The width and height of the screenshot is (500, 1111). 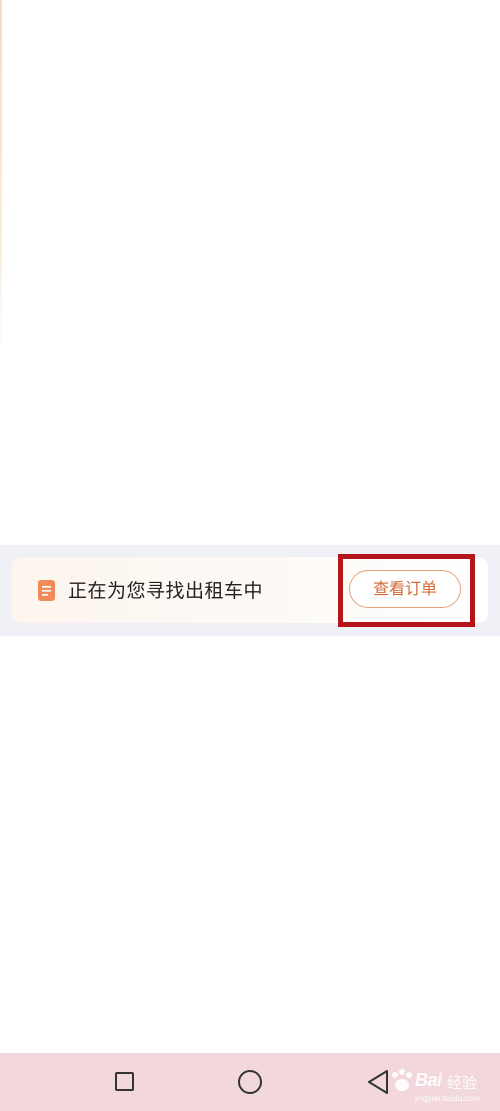 I want to click on view-order-button: 查看订单, so click(x=405, y=589).